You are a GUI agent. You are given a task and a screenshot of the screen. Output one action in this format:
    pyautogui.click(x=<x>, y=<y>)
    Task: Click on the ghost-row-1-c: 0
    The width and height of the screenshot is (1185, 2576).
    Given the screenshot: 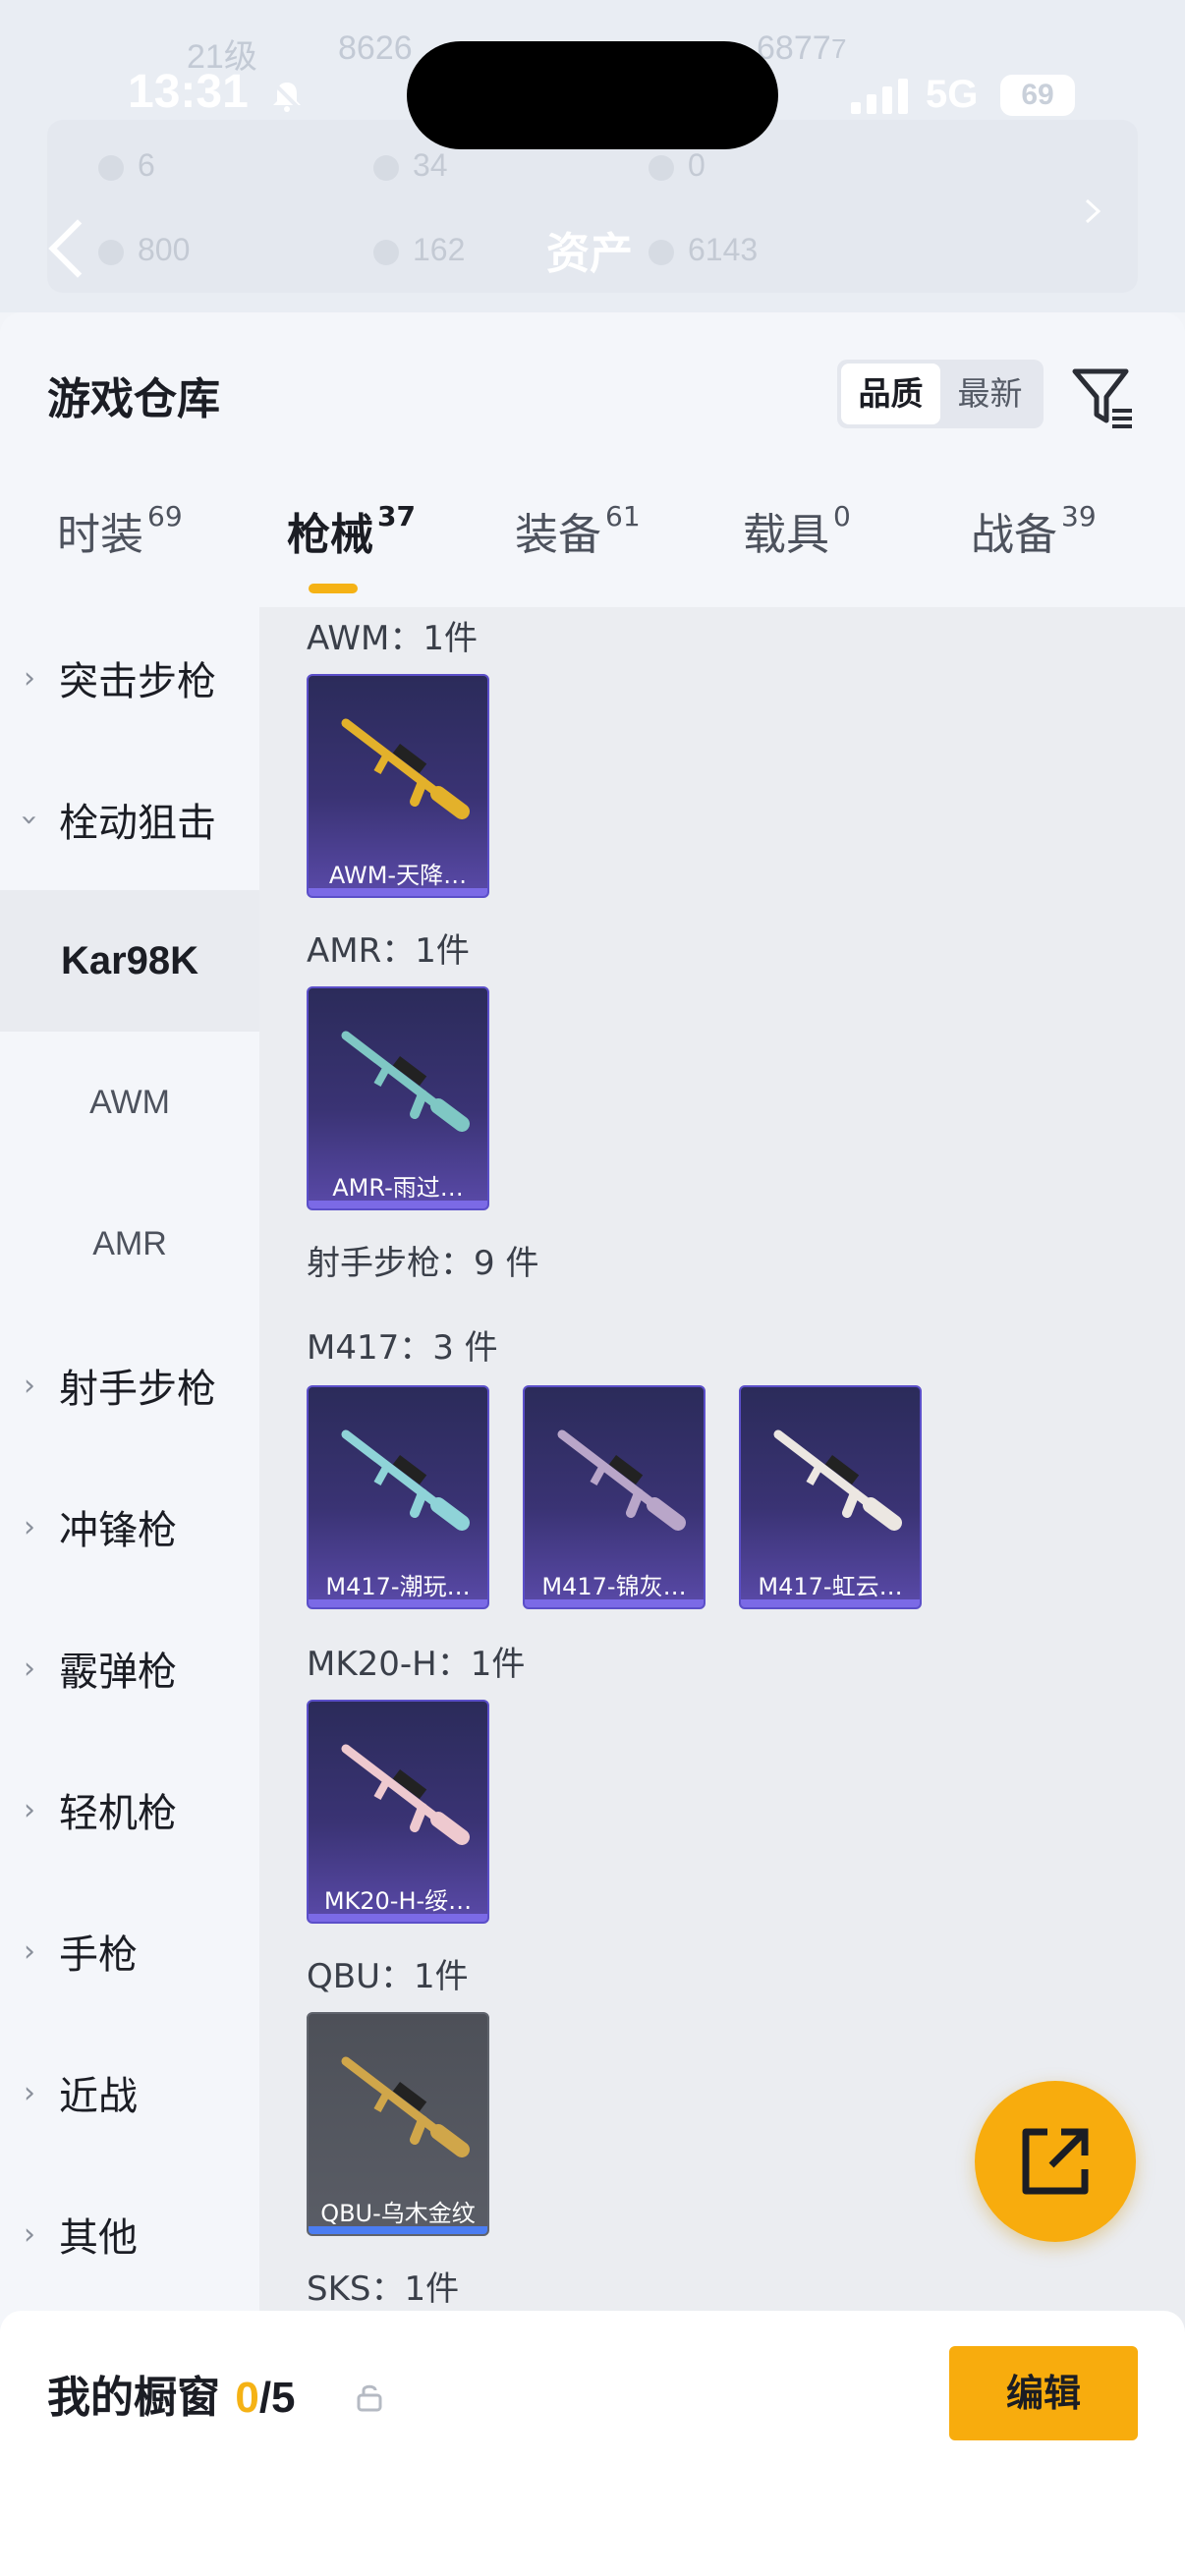 What is the action you would take?
    pyautogui.click(x=677, y=165)
    